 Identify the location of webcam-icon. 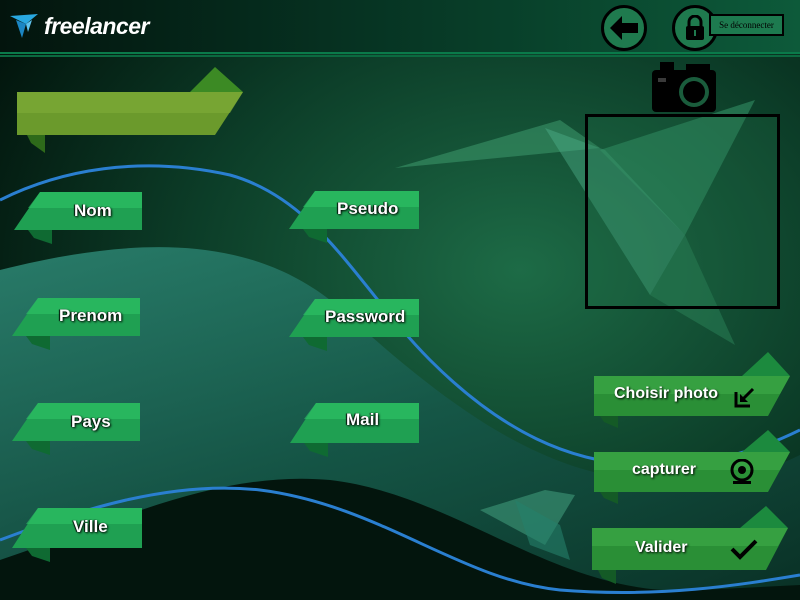
(742, 471).